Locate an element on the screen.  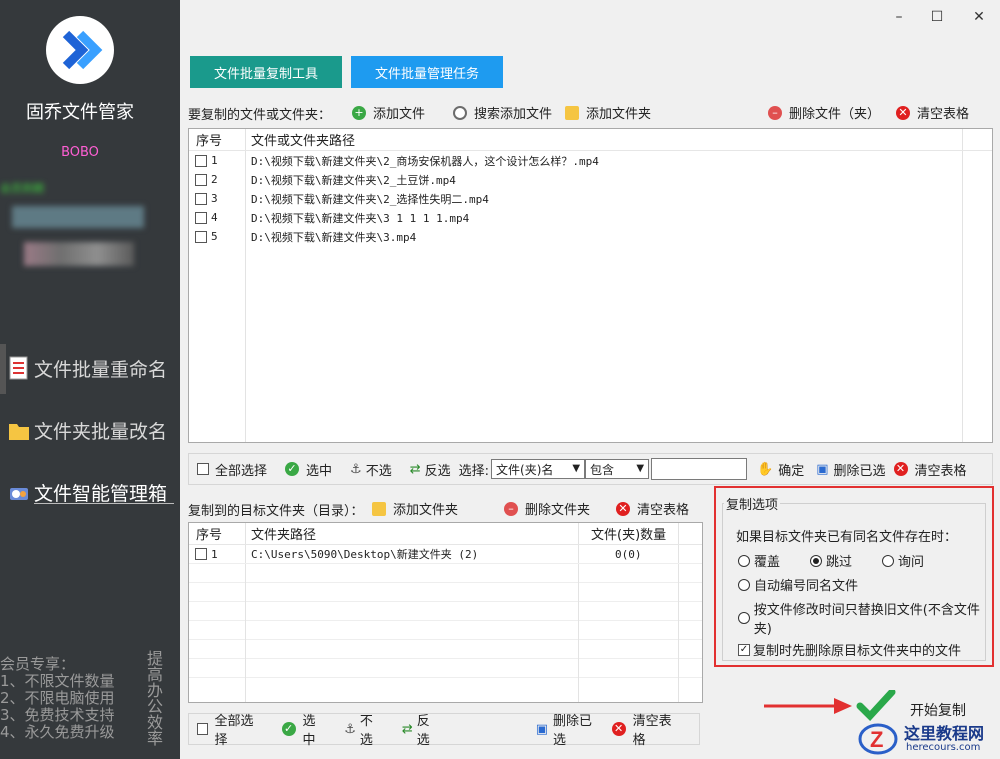
target-clear-button: ✕ 清空表格 is located at coordinates (652, 508).